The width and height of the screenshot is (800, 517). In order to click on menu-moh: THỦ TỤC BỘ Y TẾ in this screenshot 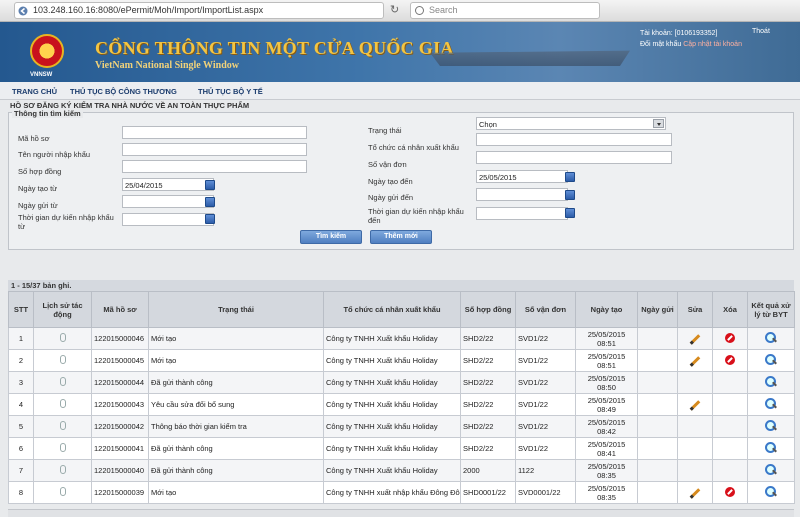, I will do `click(230, 91)`.